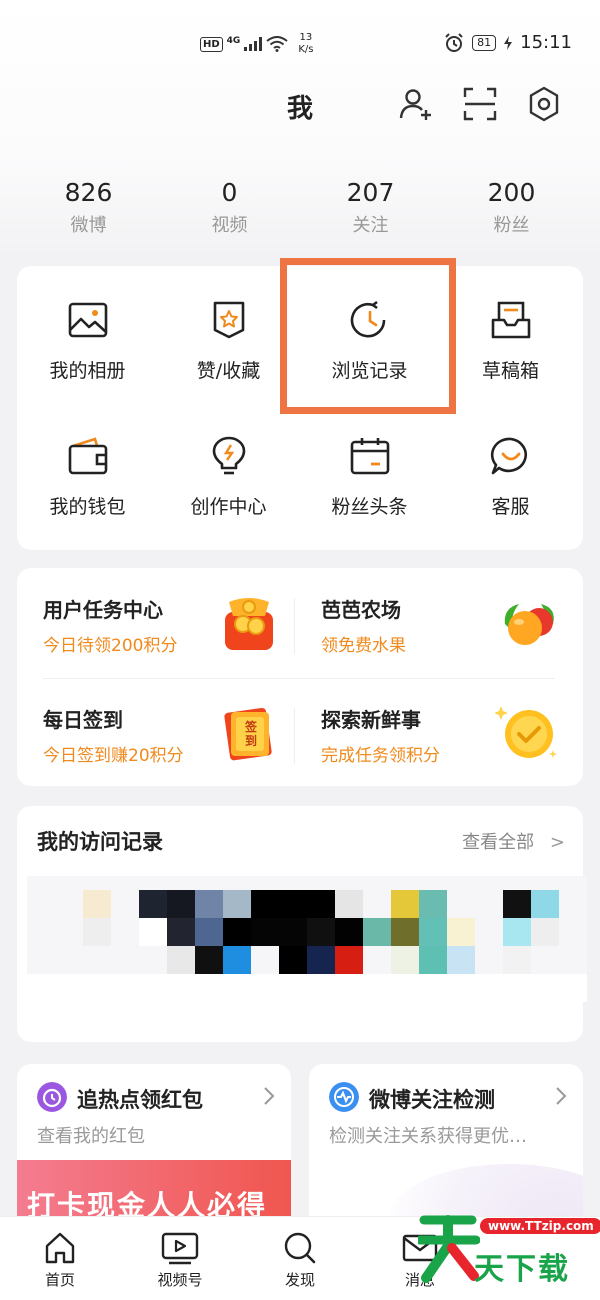 The height and width of the screenshot is (1300, 600). I want to click on grid-label: 粉丝头条, so click(369, 507).